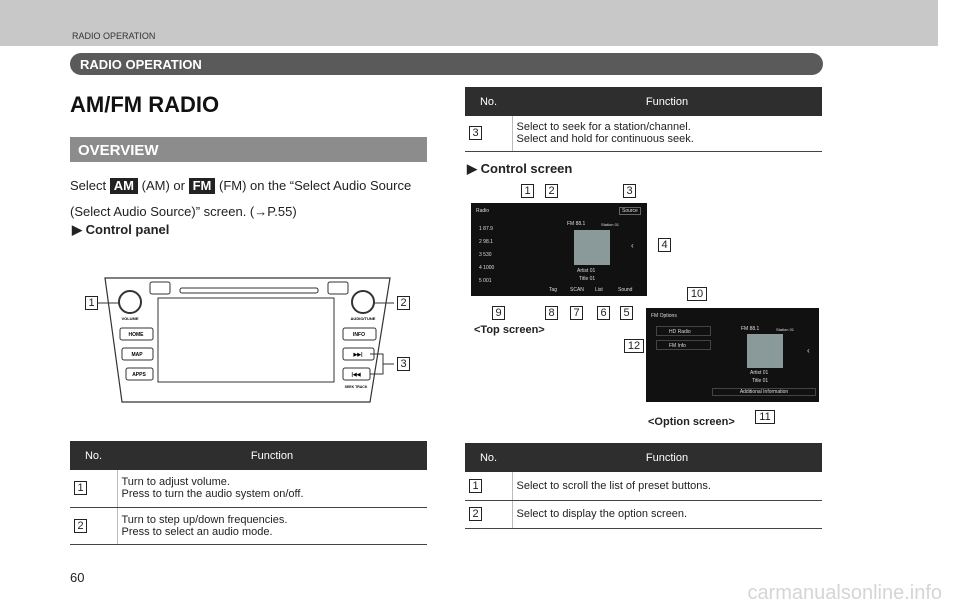 The height and width of the screenshot is (611, 960). Describe the element at coordinates (183, 211) in the screenshot. I see `overview-text-2: (Select Audio Source)” screen. (→P.55)` at that location.